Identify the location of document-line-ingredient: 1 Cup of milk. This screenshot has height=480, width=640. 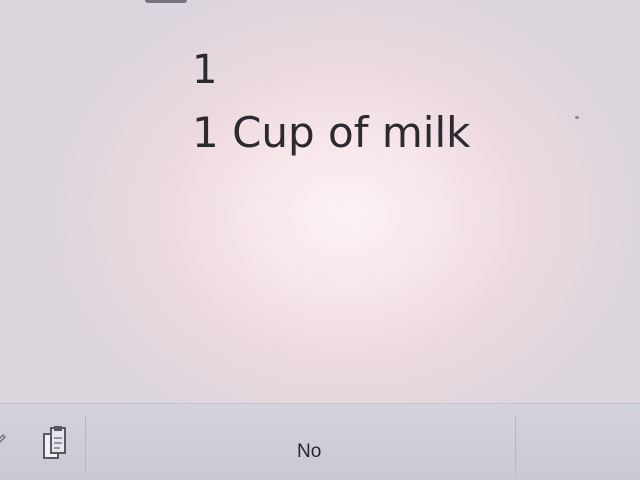
(331, 132).